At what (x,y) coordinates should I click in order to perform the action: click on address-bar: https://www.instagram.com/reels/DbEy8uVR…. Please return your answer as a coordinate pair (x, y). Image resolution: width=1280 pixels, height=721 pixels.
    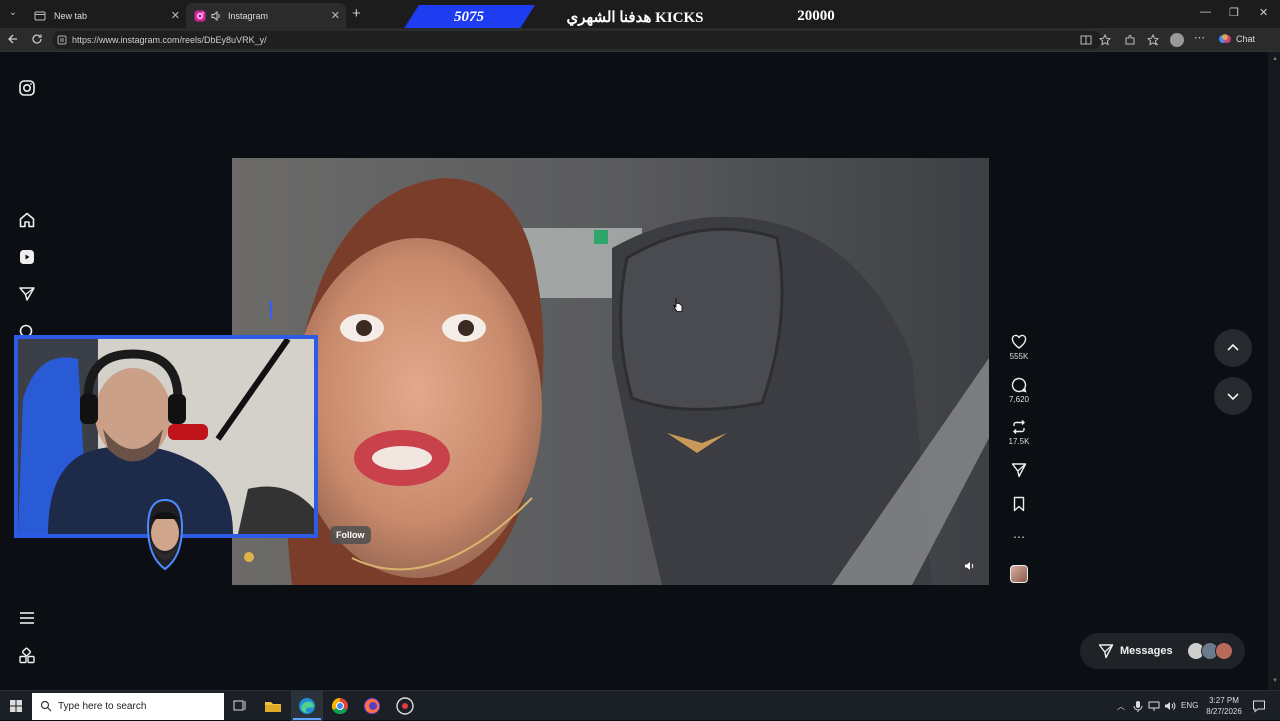
    Looking at the image, I should click on (577, 40).